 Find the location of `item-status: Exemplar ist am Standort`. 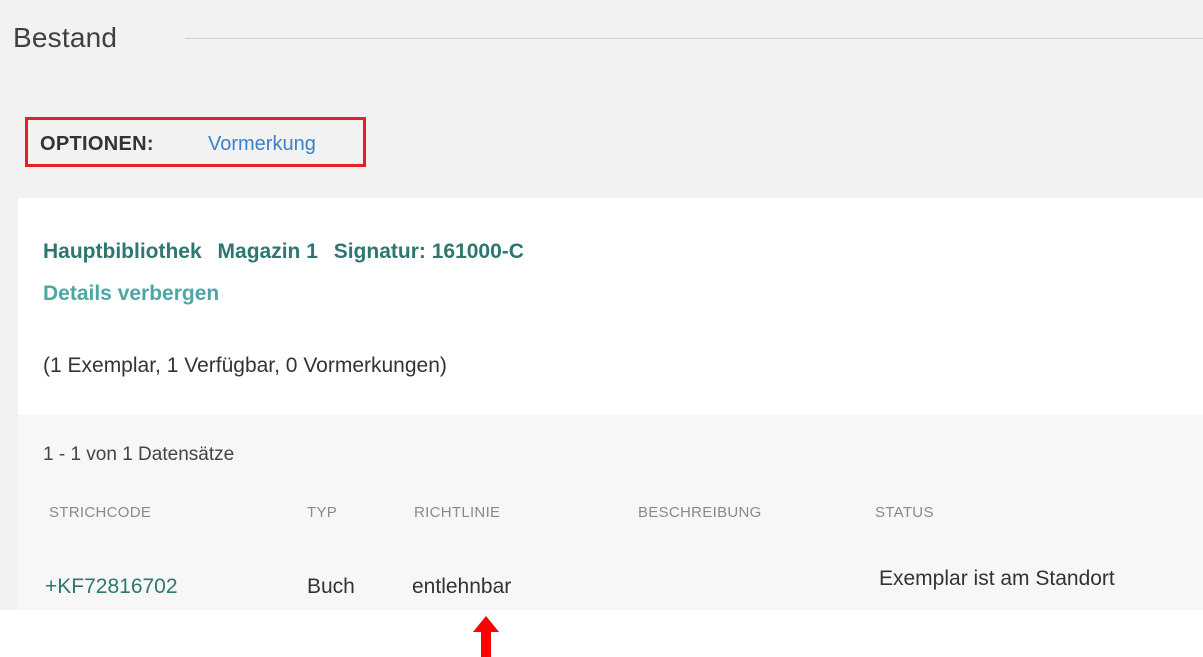

item-status: Exemplar ist am Standort is located at coordinates (997, 578).